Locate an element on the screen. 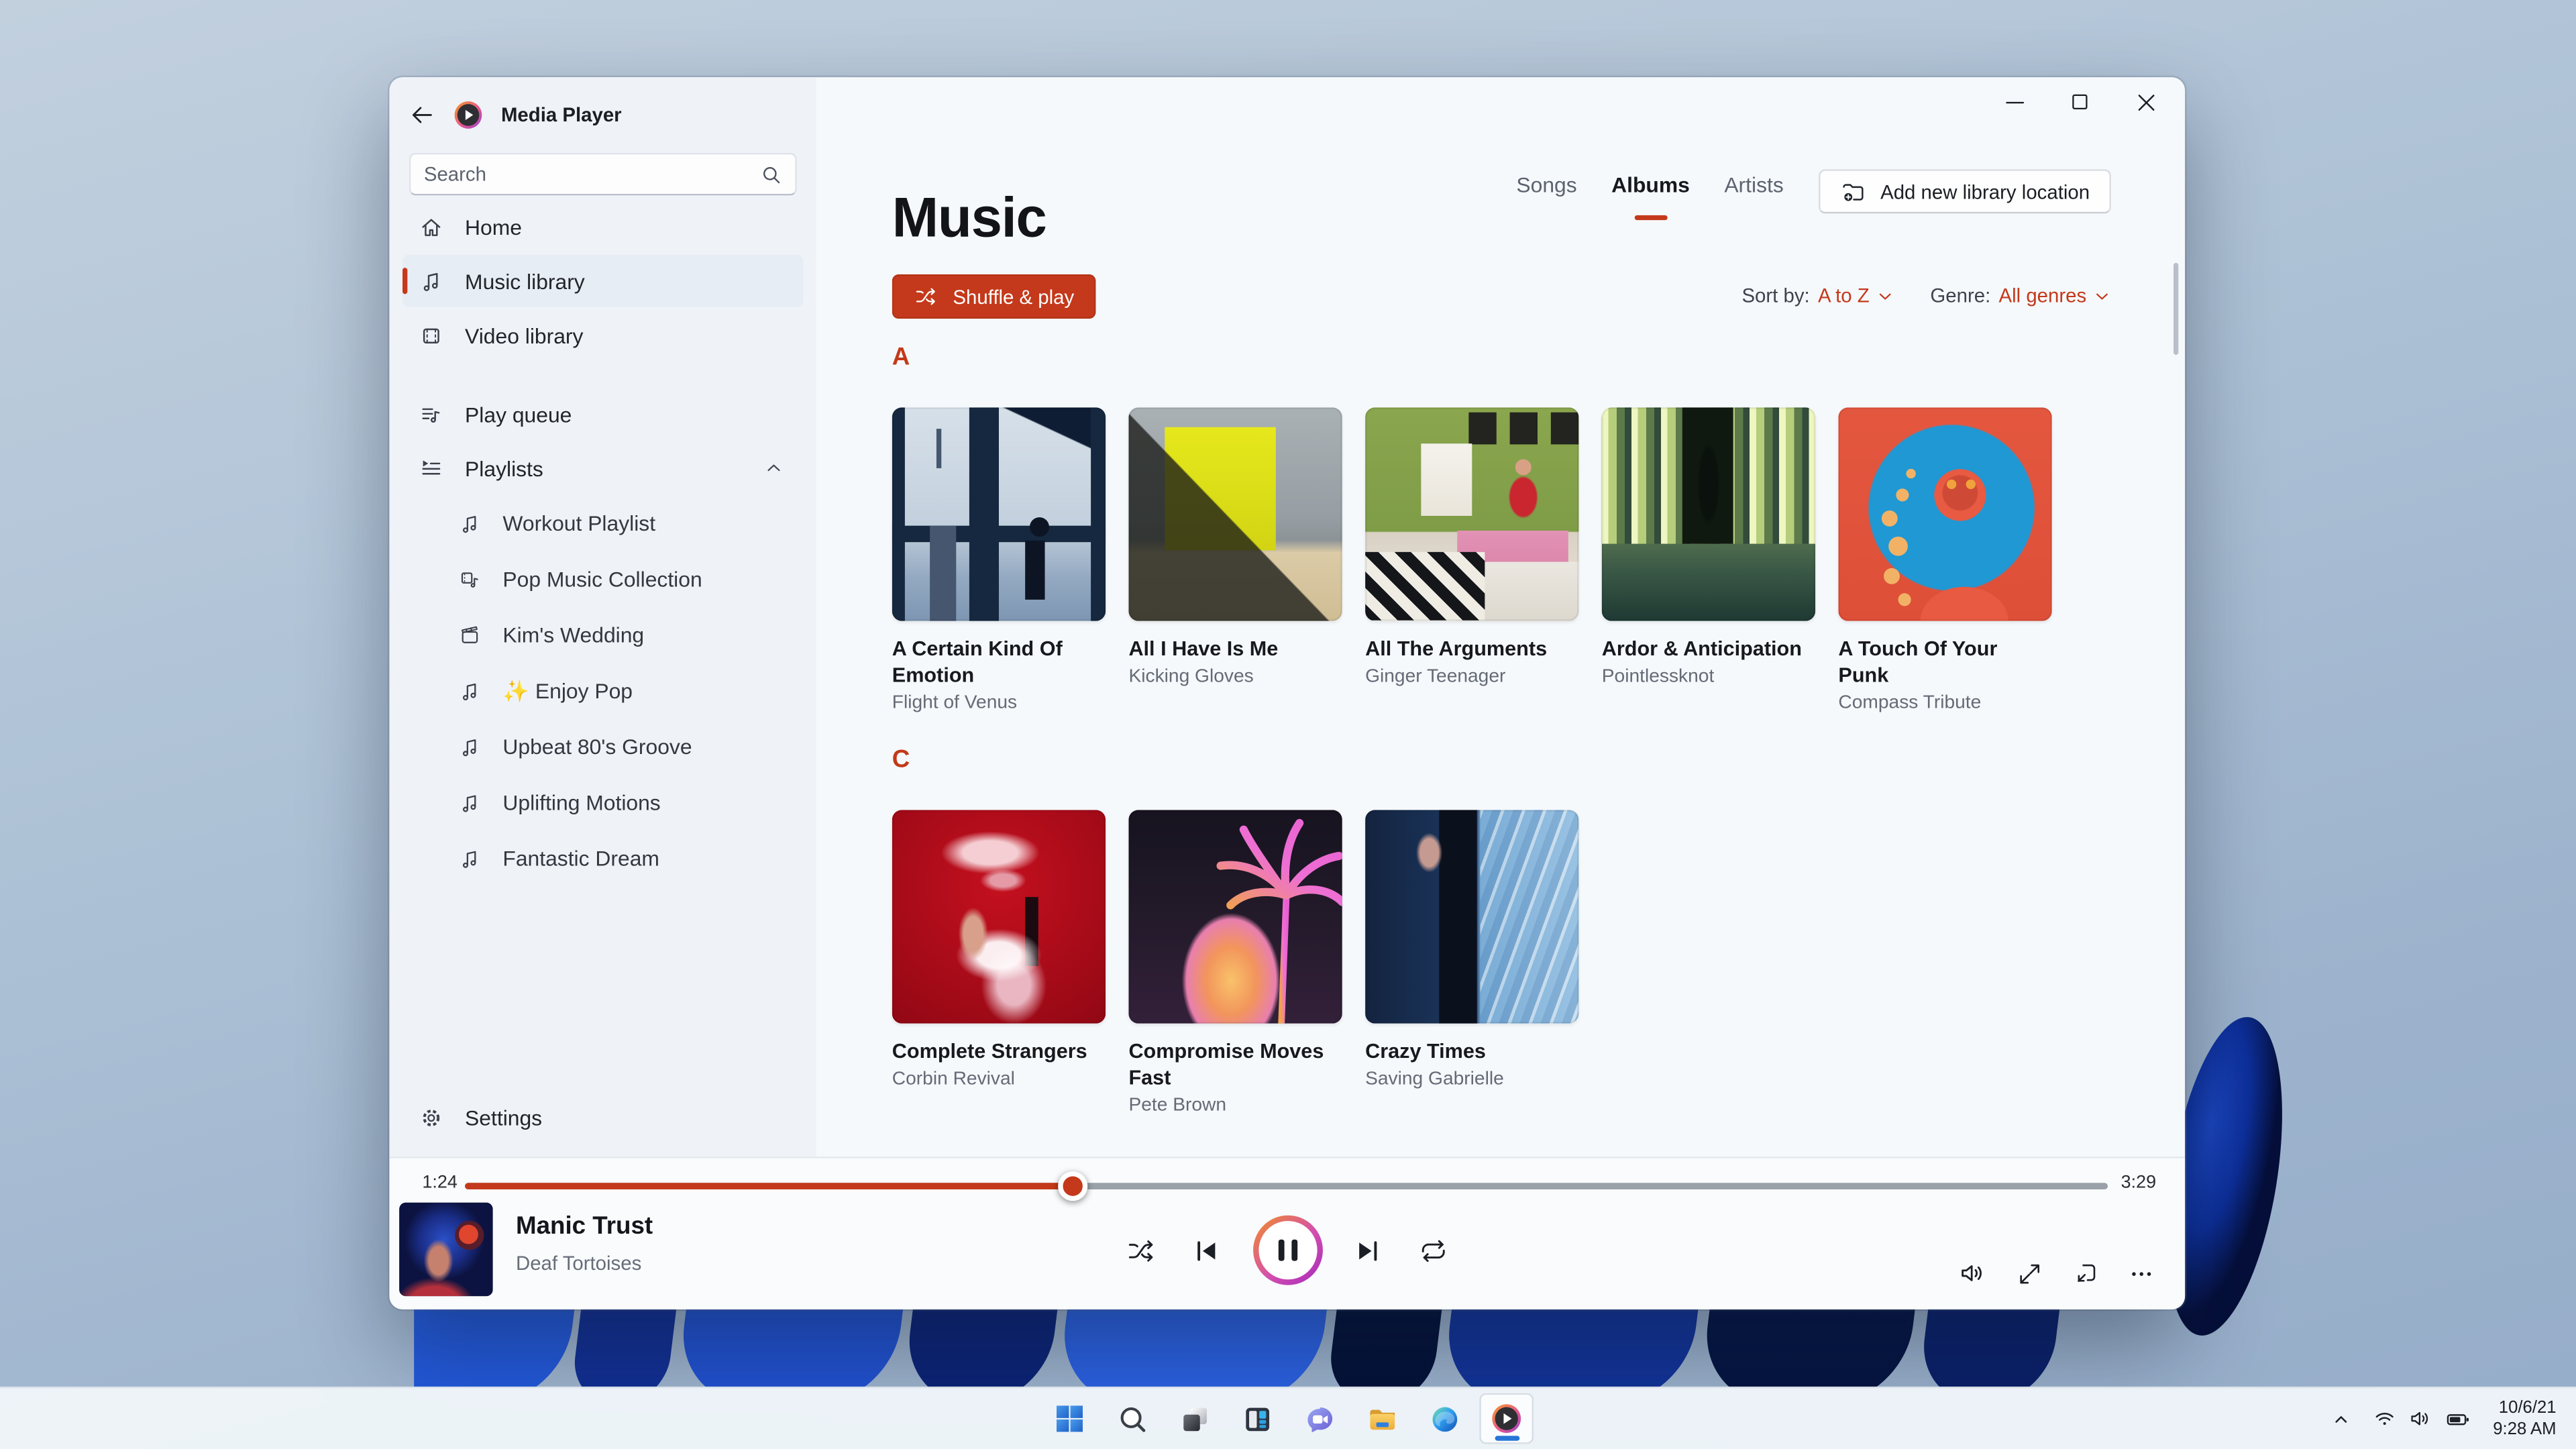 This screenshot has width=2576, height=1449. album-card: Compromise Moves Fast Pete Brown is located at coordinates (1235, 963).